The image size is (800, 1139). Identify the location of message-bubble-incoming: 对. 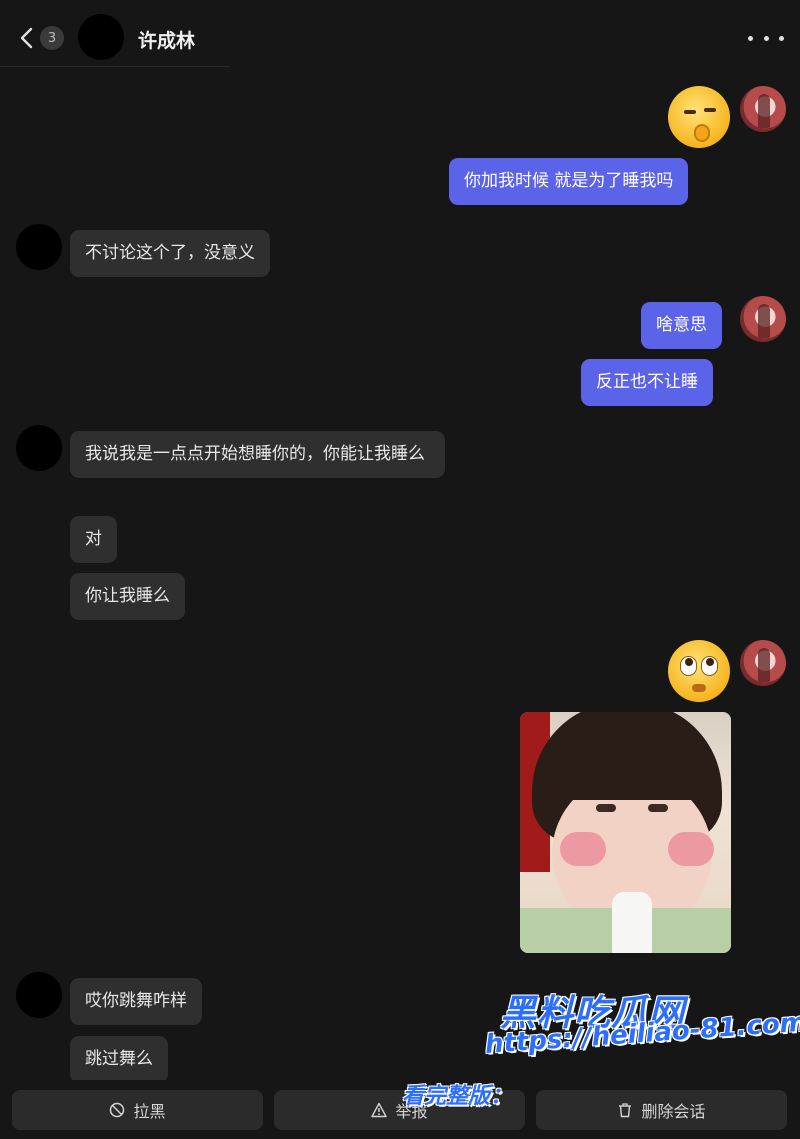
(93, 539).